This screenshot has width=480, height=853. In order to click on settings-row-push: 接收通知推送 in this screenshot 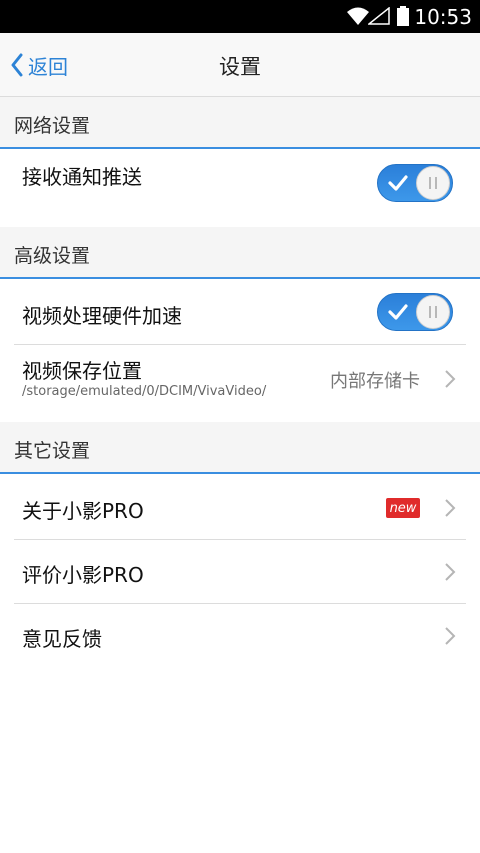, I will do `click(240, 182)`.